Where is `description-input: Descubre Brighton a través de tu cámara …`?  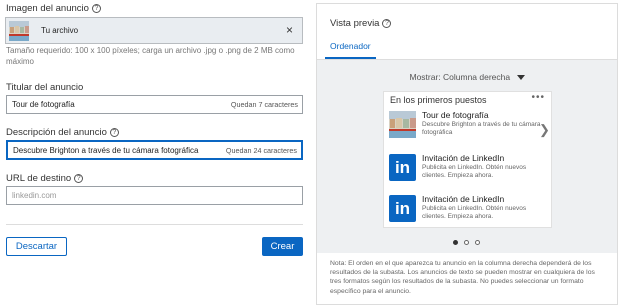
description-input: Descubre Brighton a través de tu cámara … is located at coordinates (154, 150).